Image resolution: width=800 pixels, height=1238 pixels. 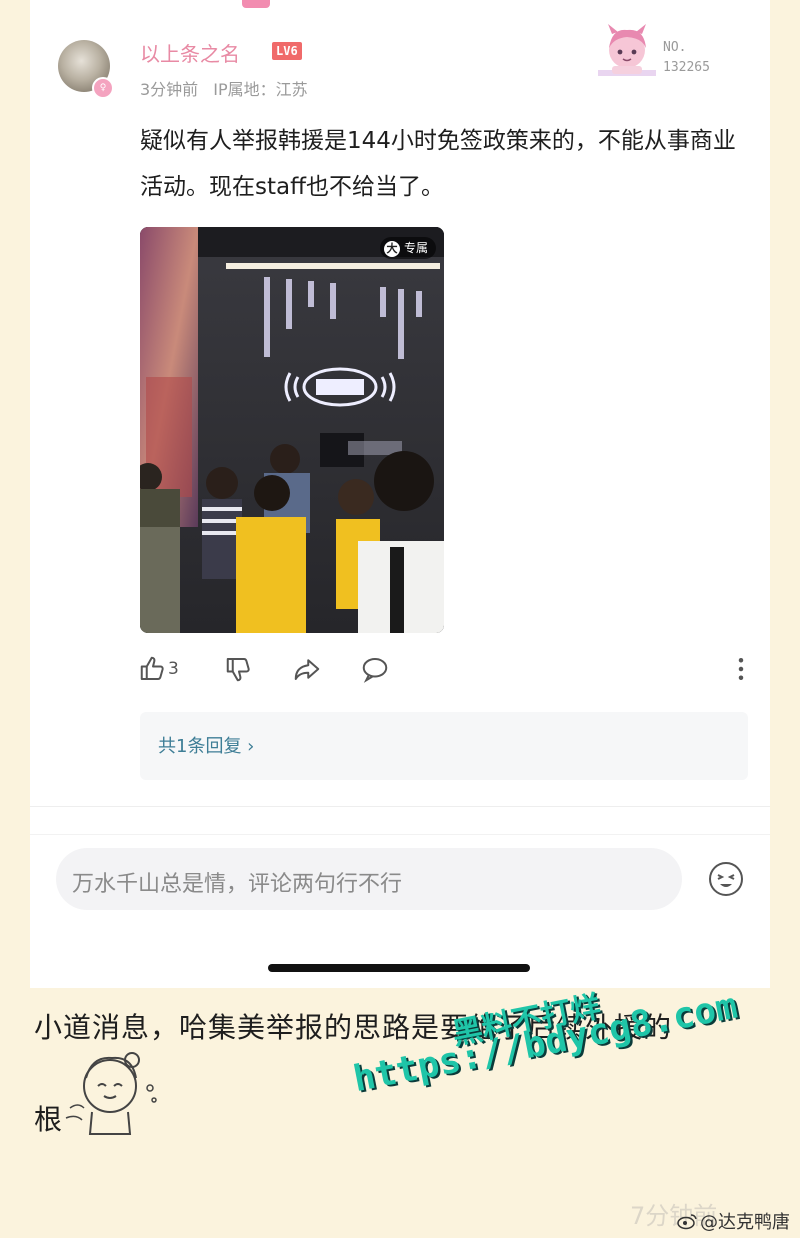 I want to click on like-button: 3, so click(x=158, y=669).